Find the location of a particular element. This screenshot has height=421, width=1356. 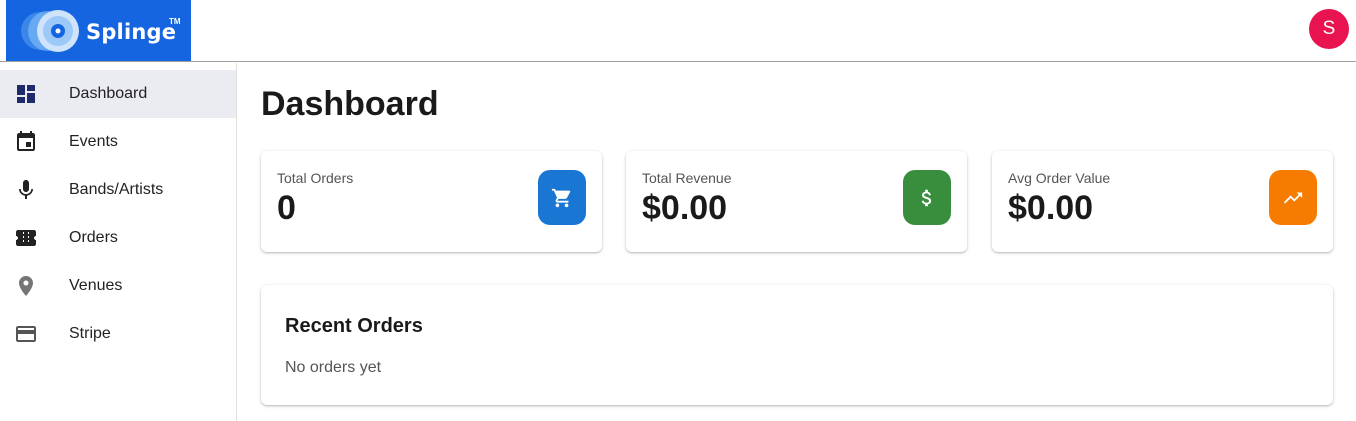

stat-label: Avg Order Value is located at coordinates (1059, 178).